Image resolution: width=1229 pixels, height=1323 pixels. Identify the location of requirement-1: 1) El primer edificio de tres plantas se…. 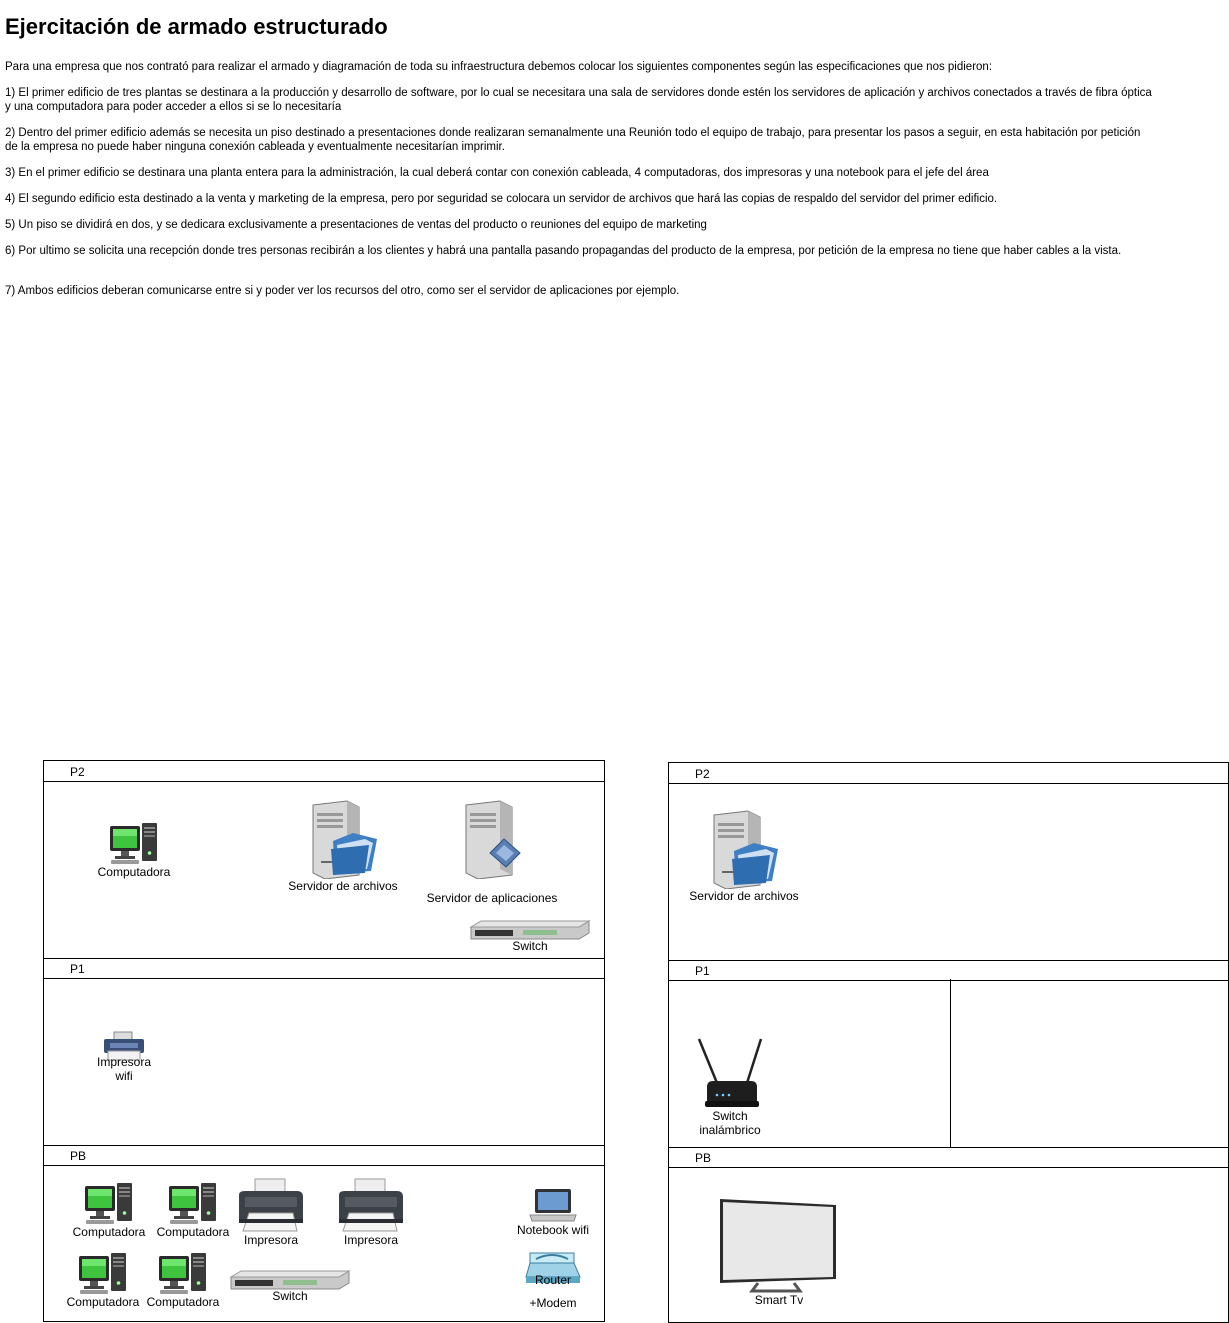
(578, 100).